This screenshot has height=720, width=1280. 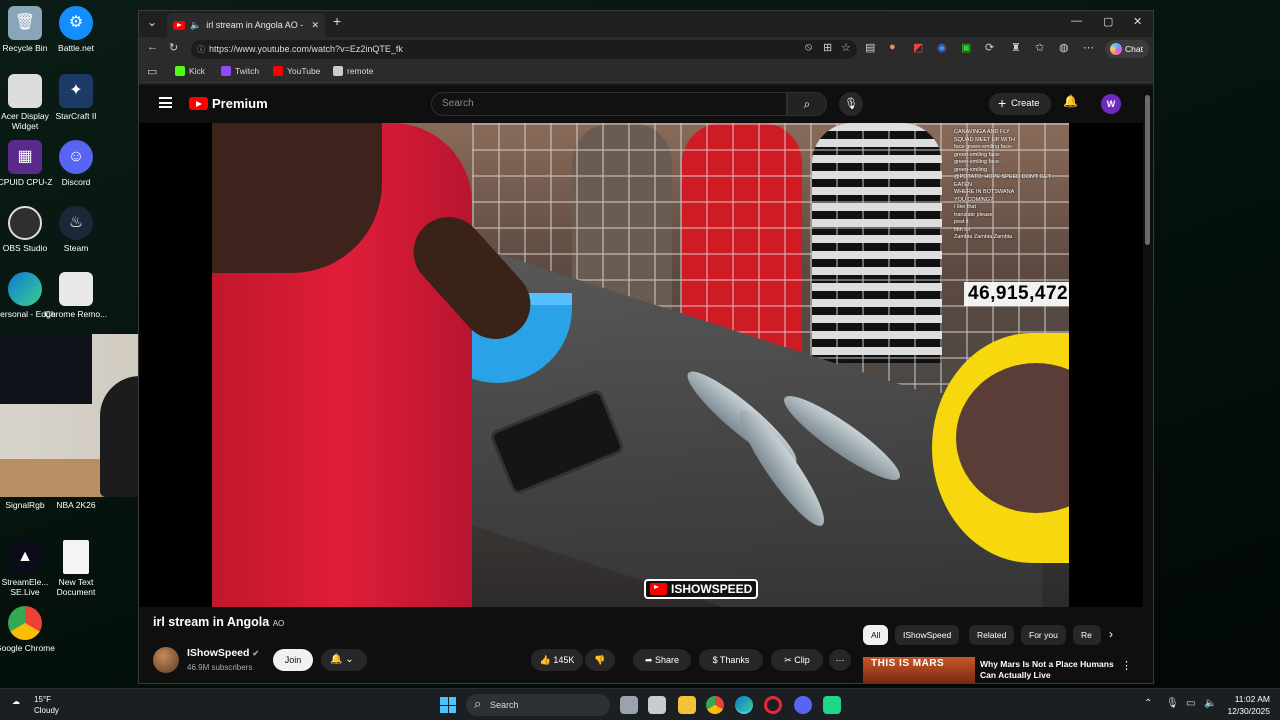 I want to click on desktop-icon-steam: ♨ Steam, so click(x=76, y=229).